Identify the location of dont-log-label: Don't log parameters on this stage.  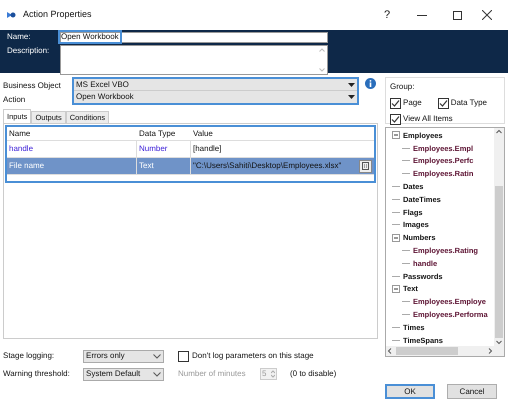
(253, 356).